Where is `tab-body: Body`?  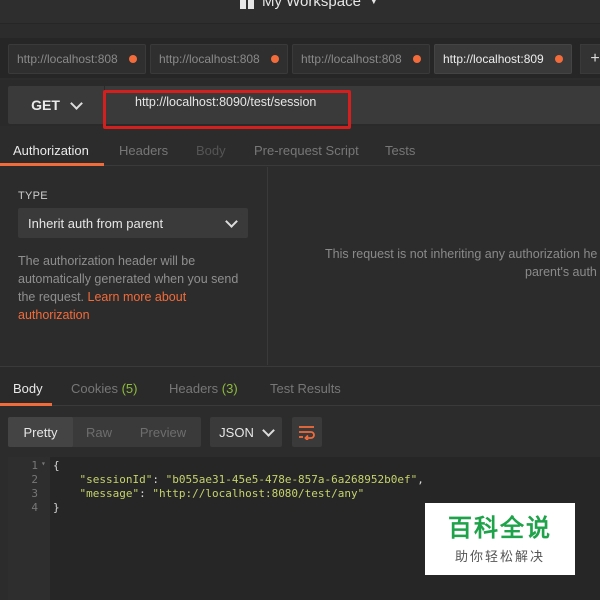 tab-body: Body is located at coordinates (211, 150).